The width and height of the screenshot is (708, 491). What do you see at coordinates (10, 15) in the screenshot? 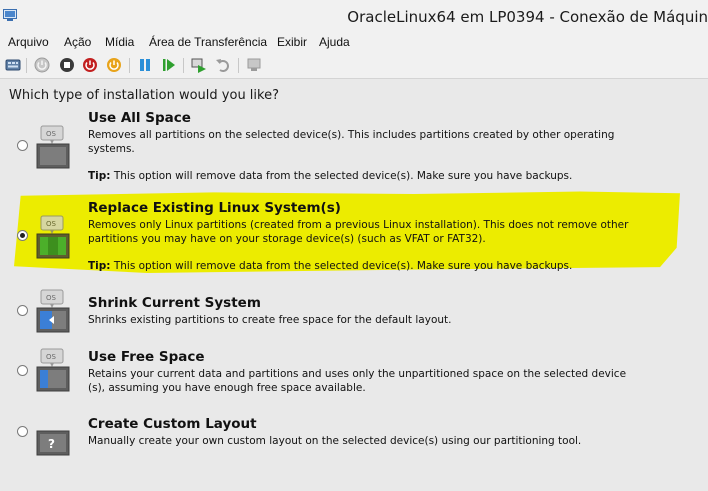
I see `vm-connection-icon` at bounding box center [10, 15].